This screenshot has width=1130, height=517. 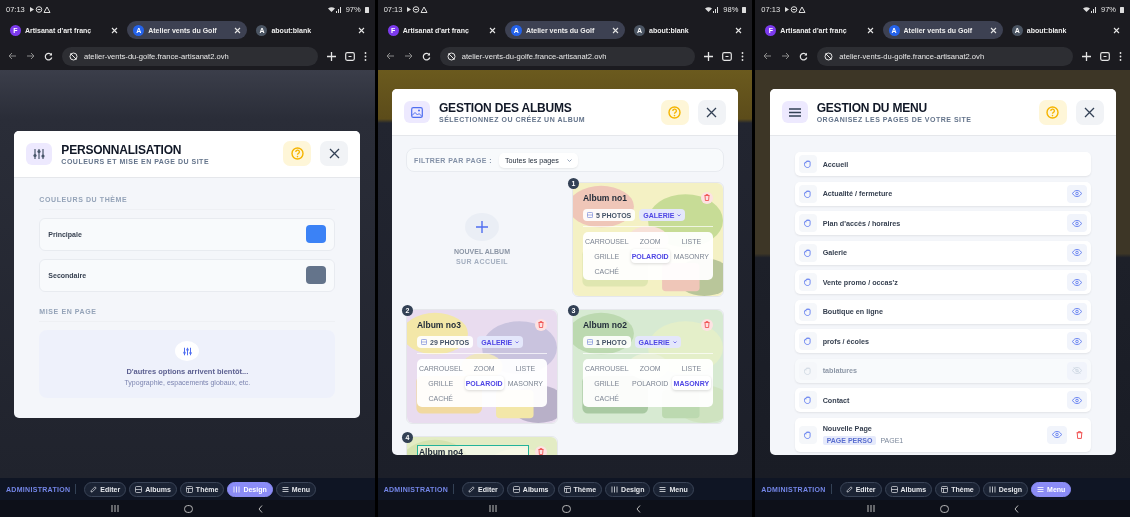 I want to click on plus-icon, so click(x=482, y=226).